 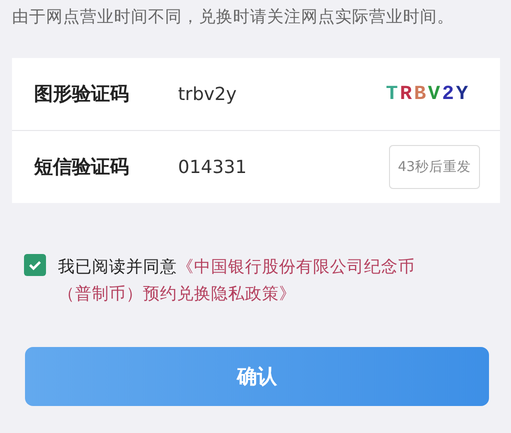 What do you see at coordinates (117, 266) in the screenshot?
I see `agreement-text: 我已阅读并同意` at bounding box center [117, 266].